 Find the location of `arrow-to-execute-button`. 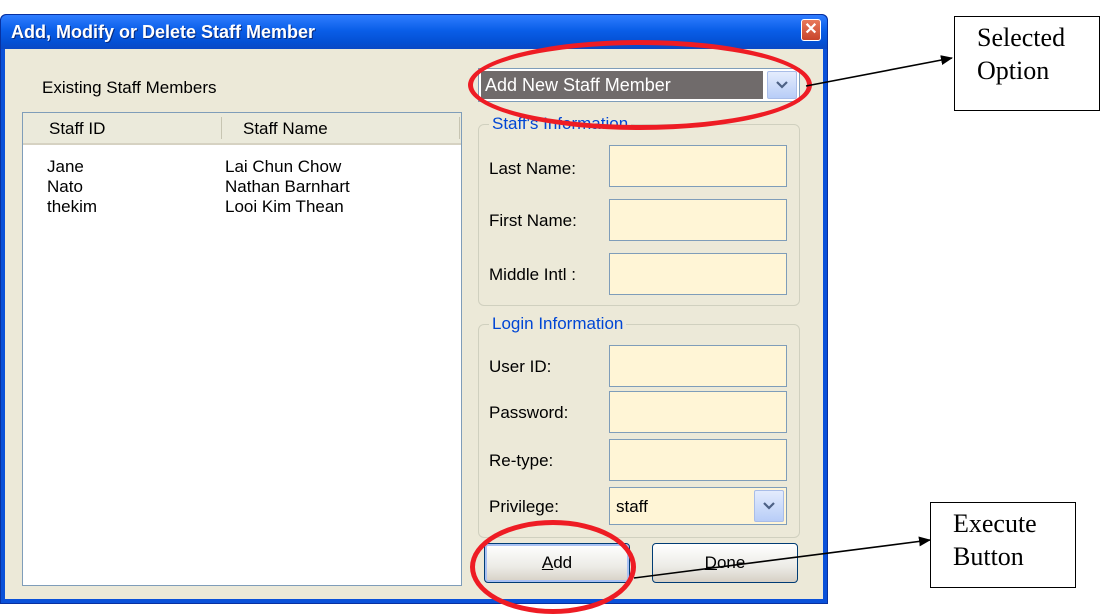

arrow-to-execute-button is located at coordinates (782, 557).